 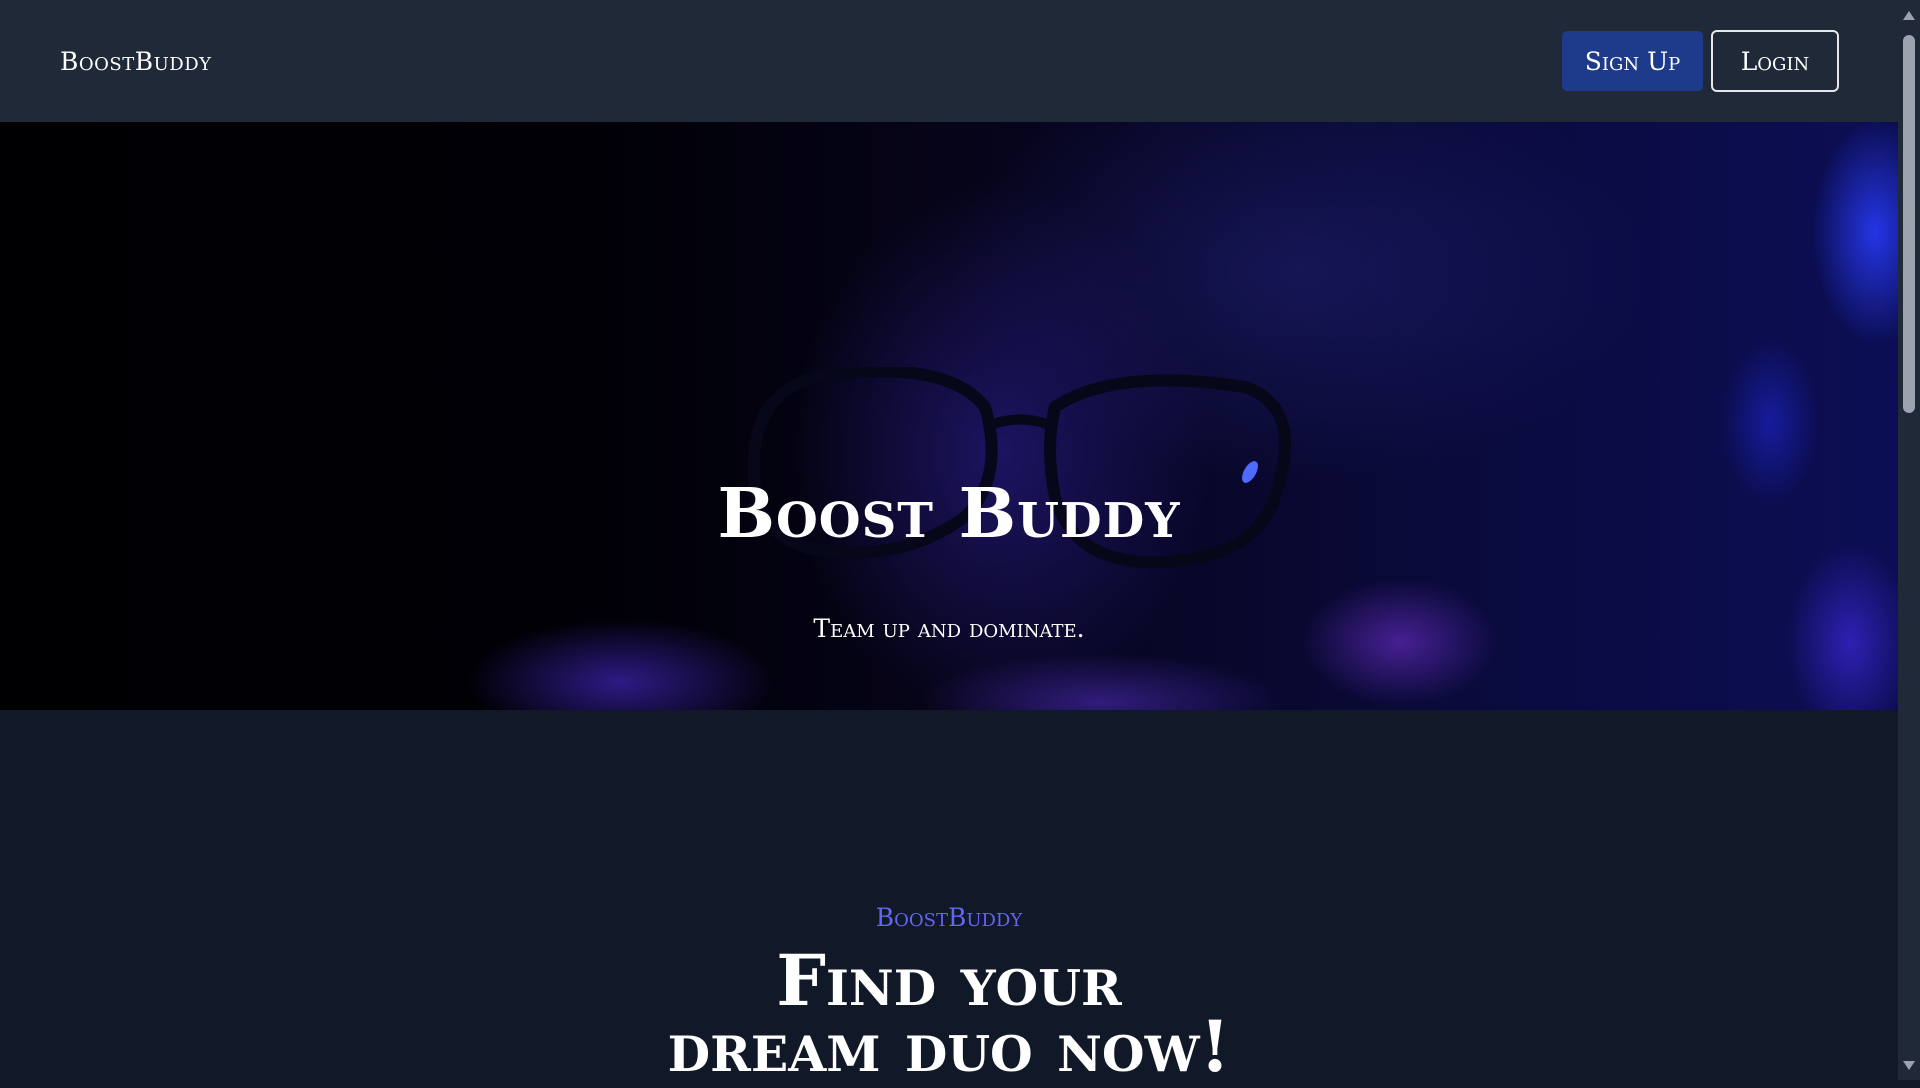 What do you see at coordinates (949, 1046) in the screenshot?
I see `headline-line-2: dream duo now!` at bounding box center [949, 1046].